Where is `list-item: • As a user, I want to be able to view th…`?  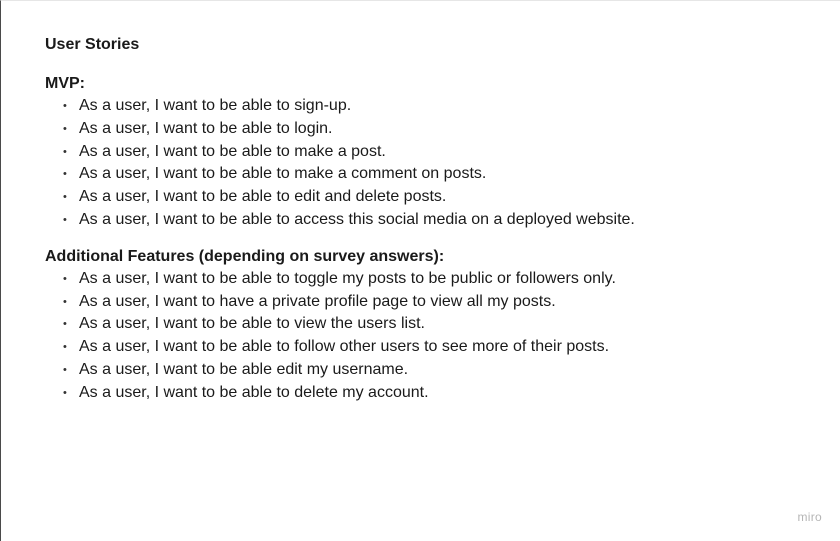
list-item: • As a user, I want to be able to view th… is located at coordinates (440, 324).